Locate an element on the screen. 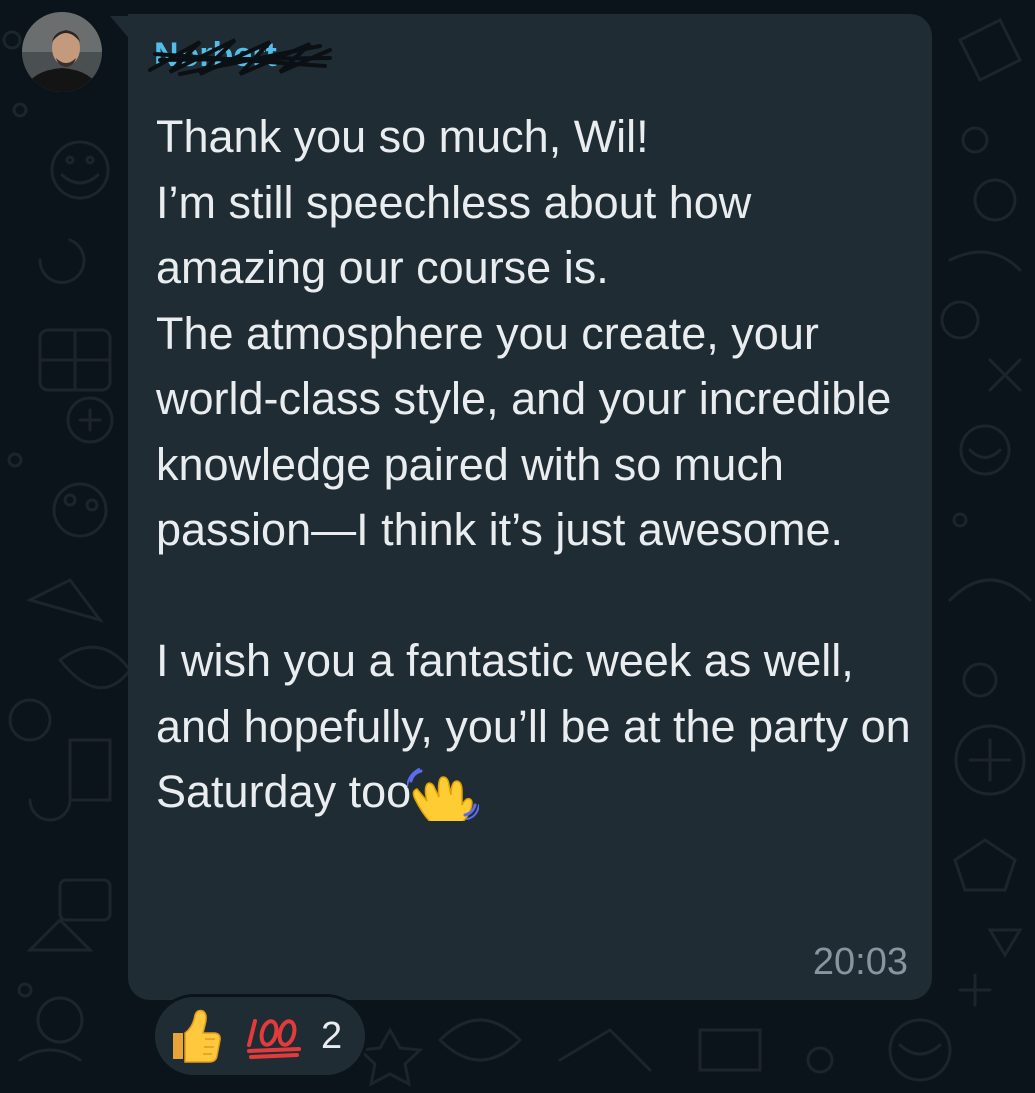 The height and width of the screenshot is (1093, 1035). waving-hand-emoji is located at coordinates (443, 794).